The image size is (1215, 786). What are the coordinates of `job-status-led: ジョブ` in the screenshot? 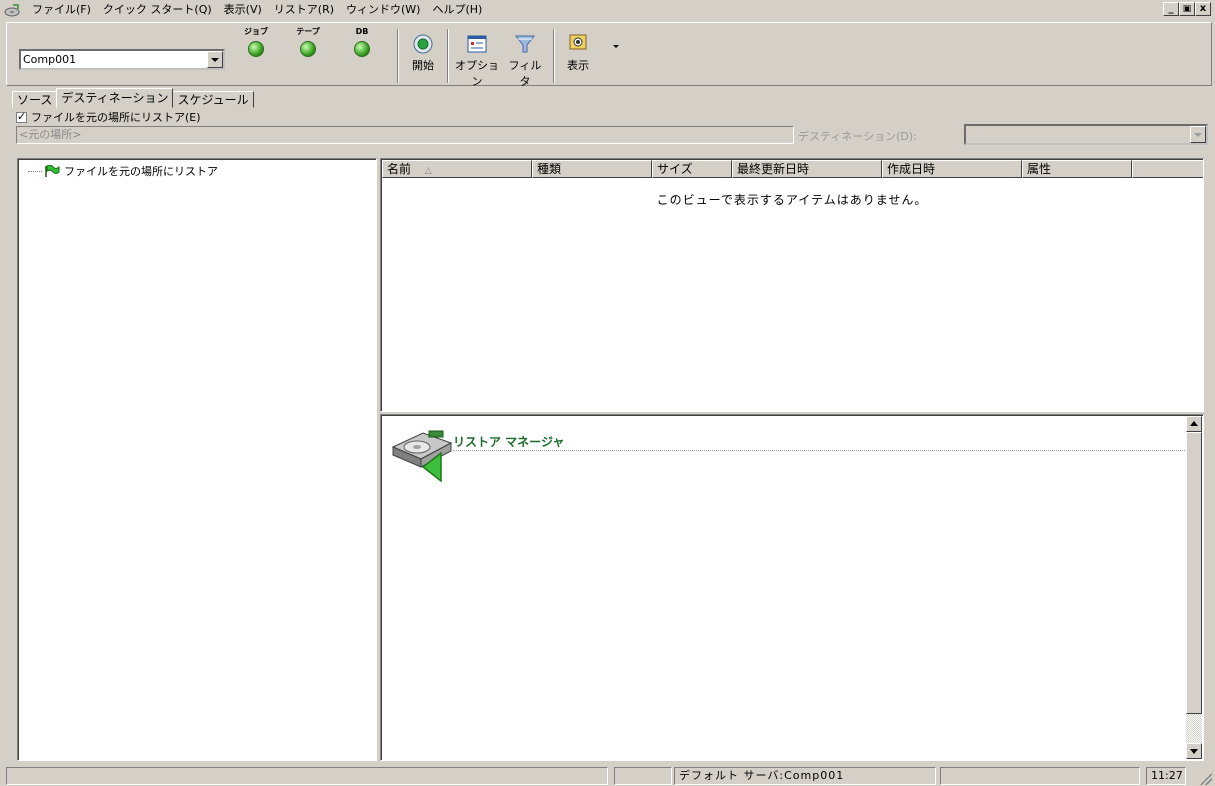 It's located at (256, 42).